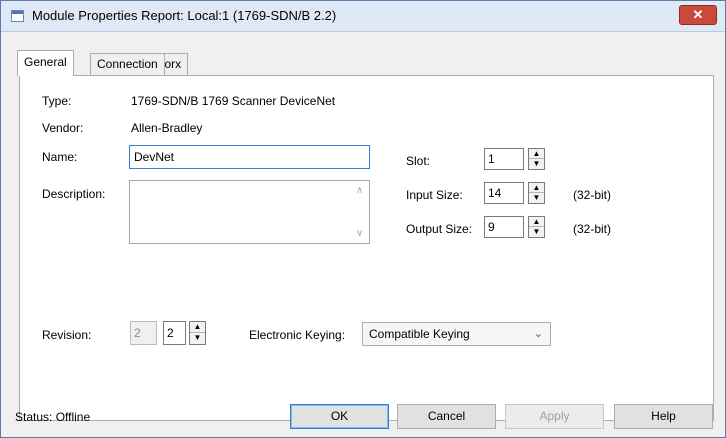 The image size is (726, 438). Describe the element at coordinates (233, 101) in the screenshot. I see `type-value: 1769-SDN/B 1769 Scanner DeviceNet` at that location.